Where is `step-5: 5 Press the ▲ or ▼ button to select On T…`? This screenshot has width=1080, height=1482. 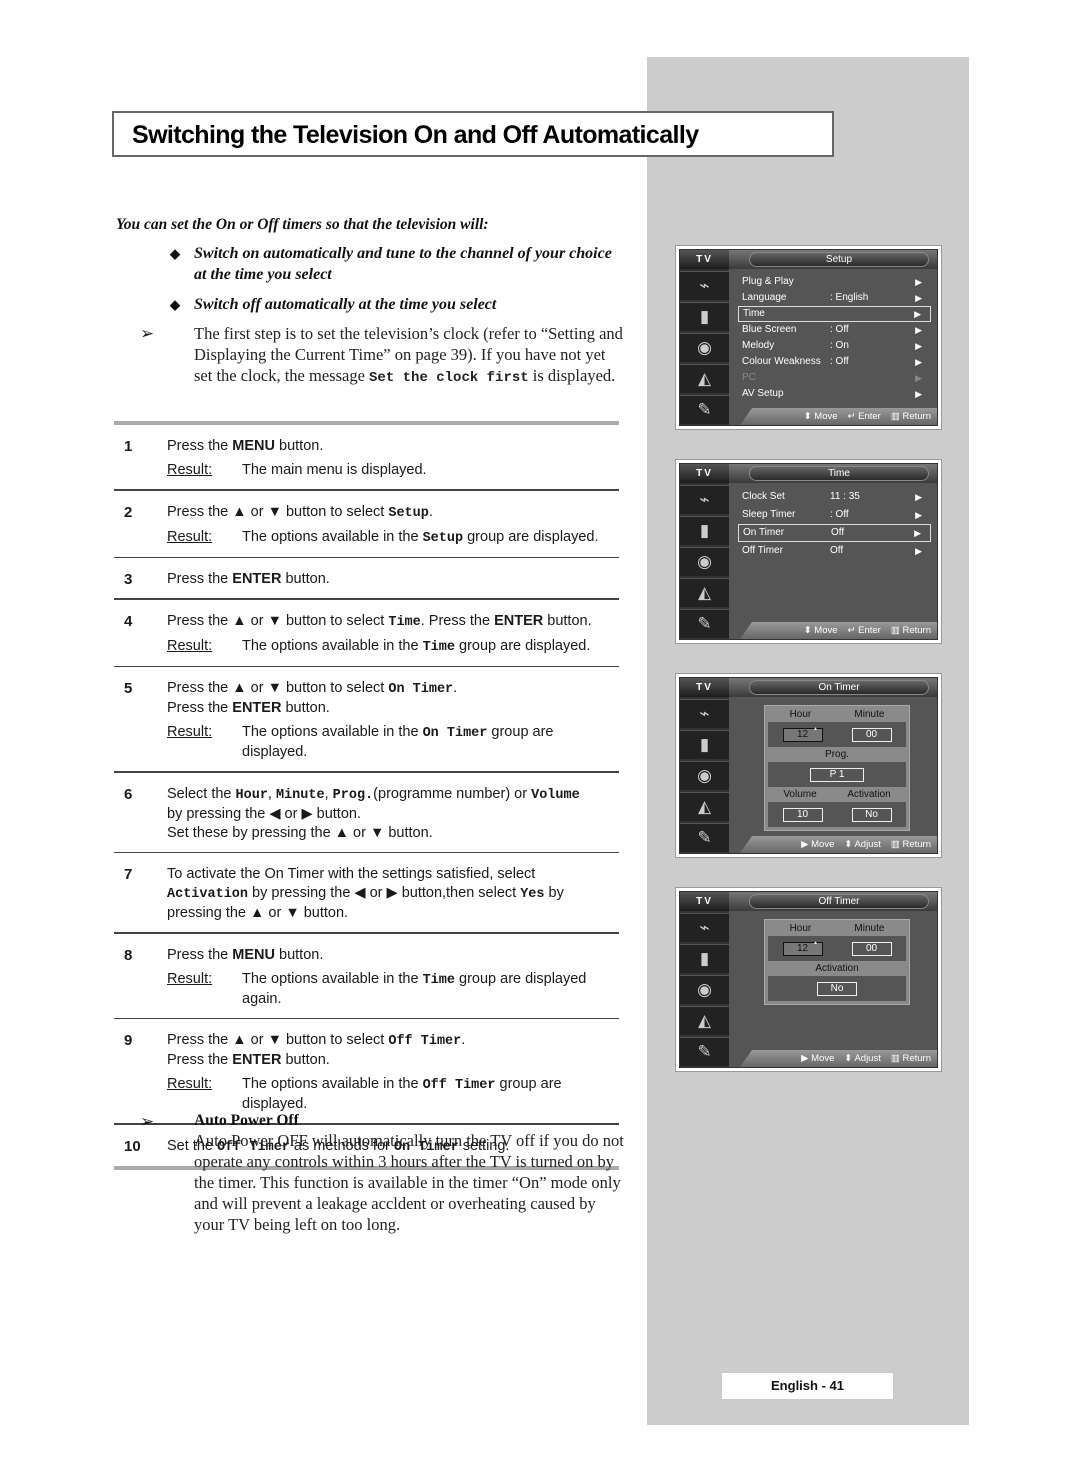 step-5: 5 Press the ▲ or ▼ button to select On T… is located at coordinates (366, 719).